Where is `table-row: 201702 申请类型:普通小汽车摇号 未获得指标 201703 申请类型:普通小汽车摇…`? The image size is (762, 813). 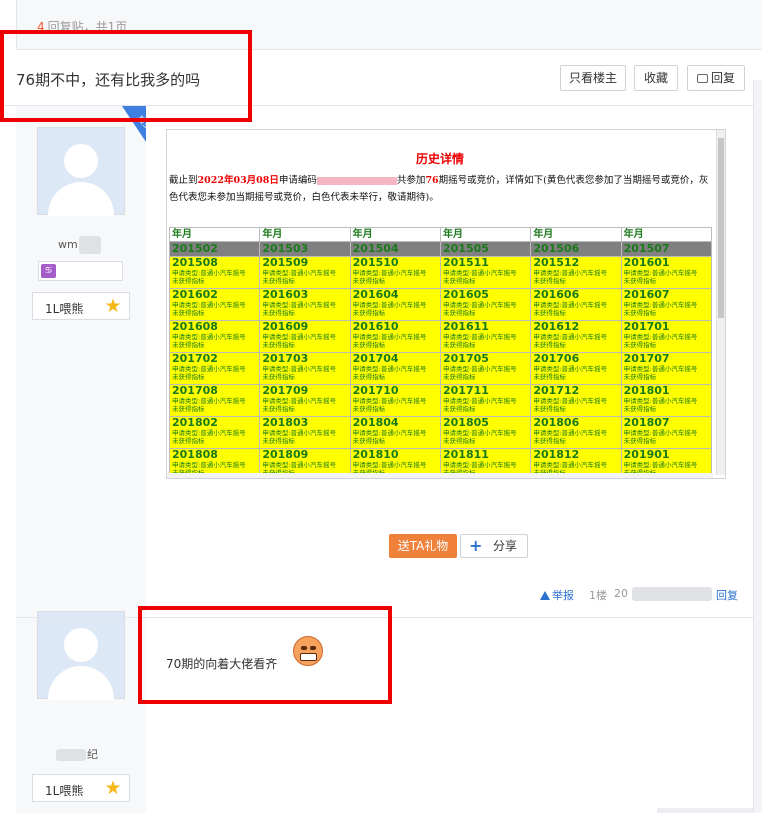
table-row: 201702 申请类型:普通小汽车摇号 未获得指标 201703 申请类型:普通小汽车摇… is located at coordinates (440, 368).